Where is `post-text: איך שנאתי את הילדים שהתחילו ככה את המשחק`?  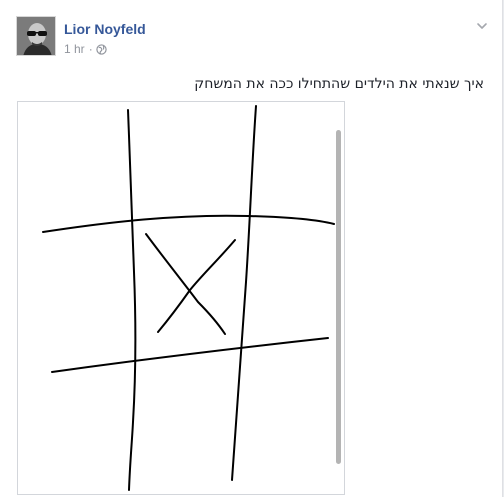 post-text: איך שנאתי את הילדים שהתחילו ככה את המשחק is located at coordinates (339, 84).